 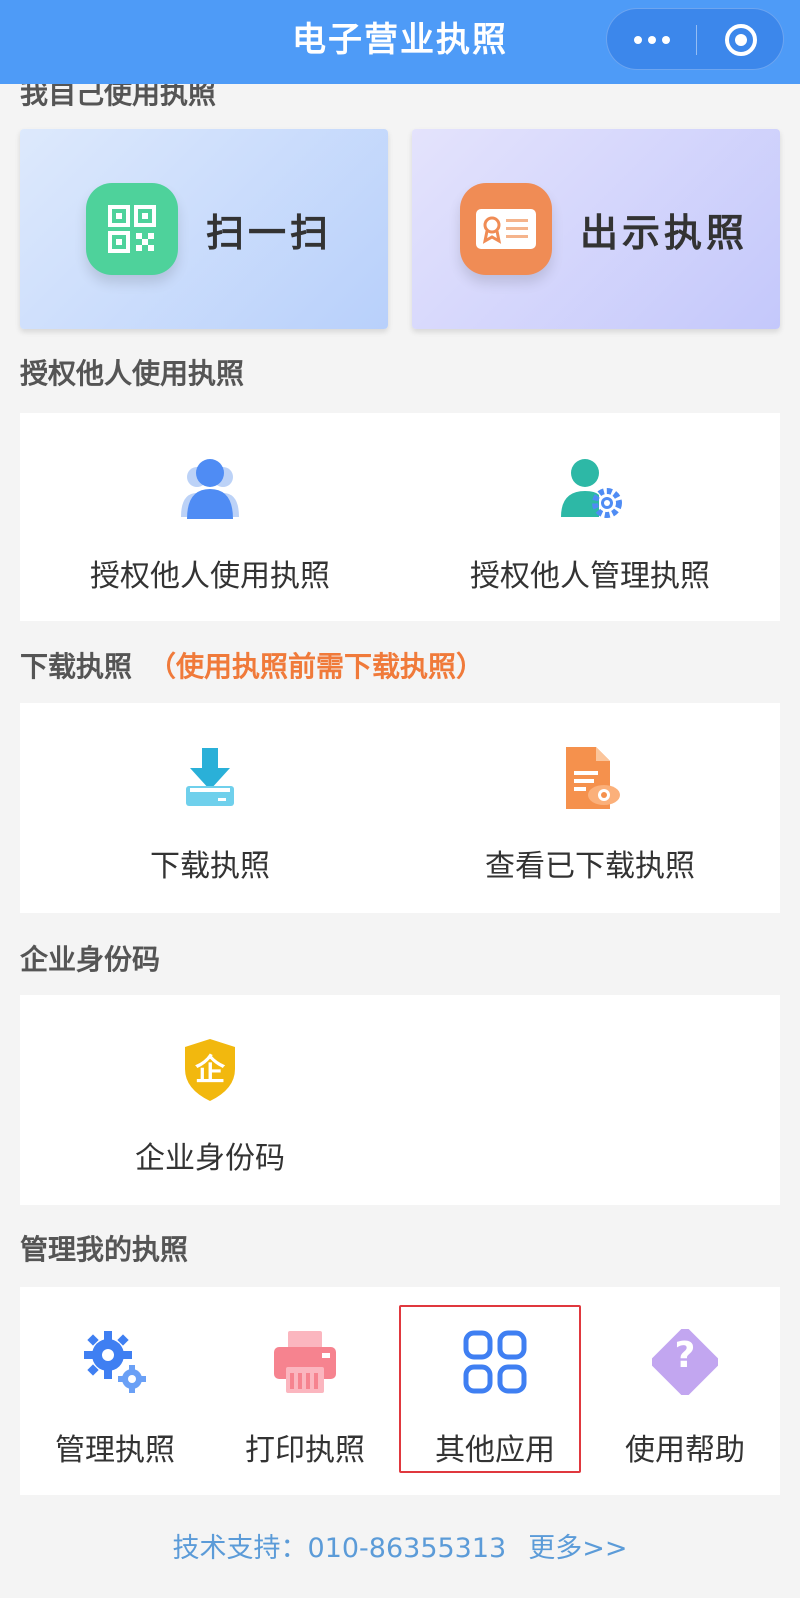 I want to click on scan-card: 扫一扫, so click(x=204, y=229).